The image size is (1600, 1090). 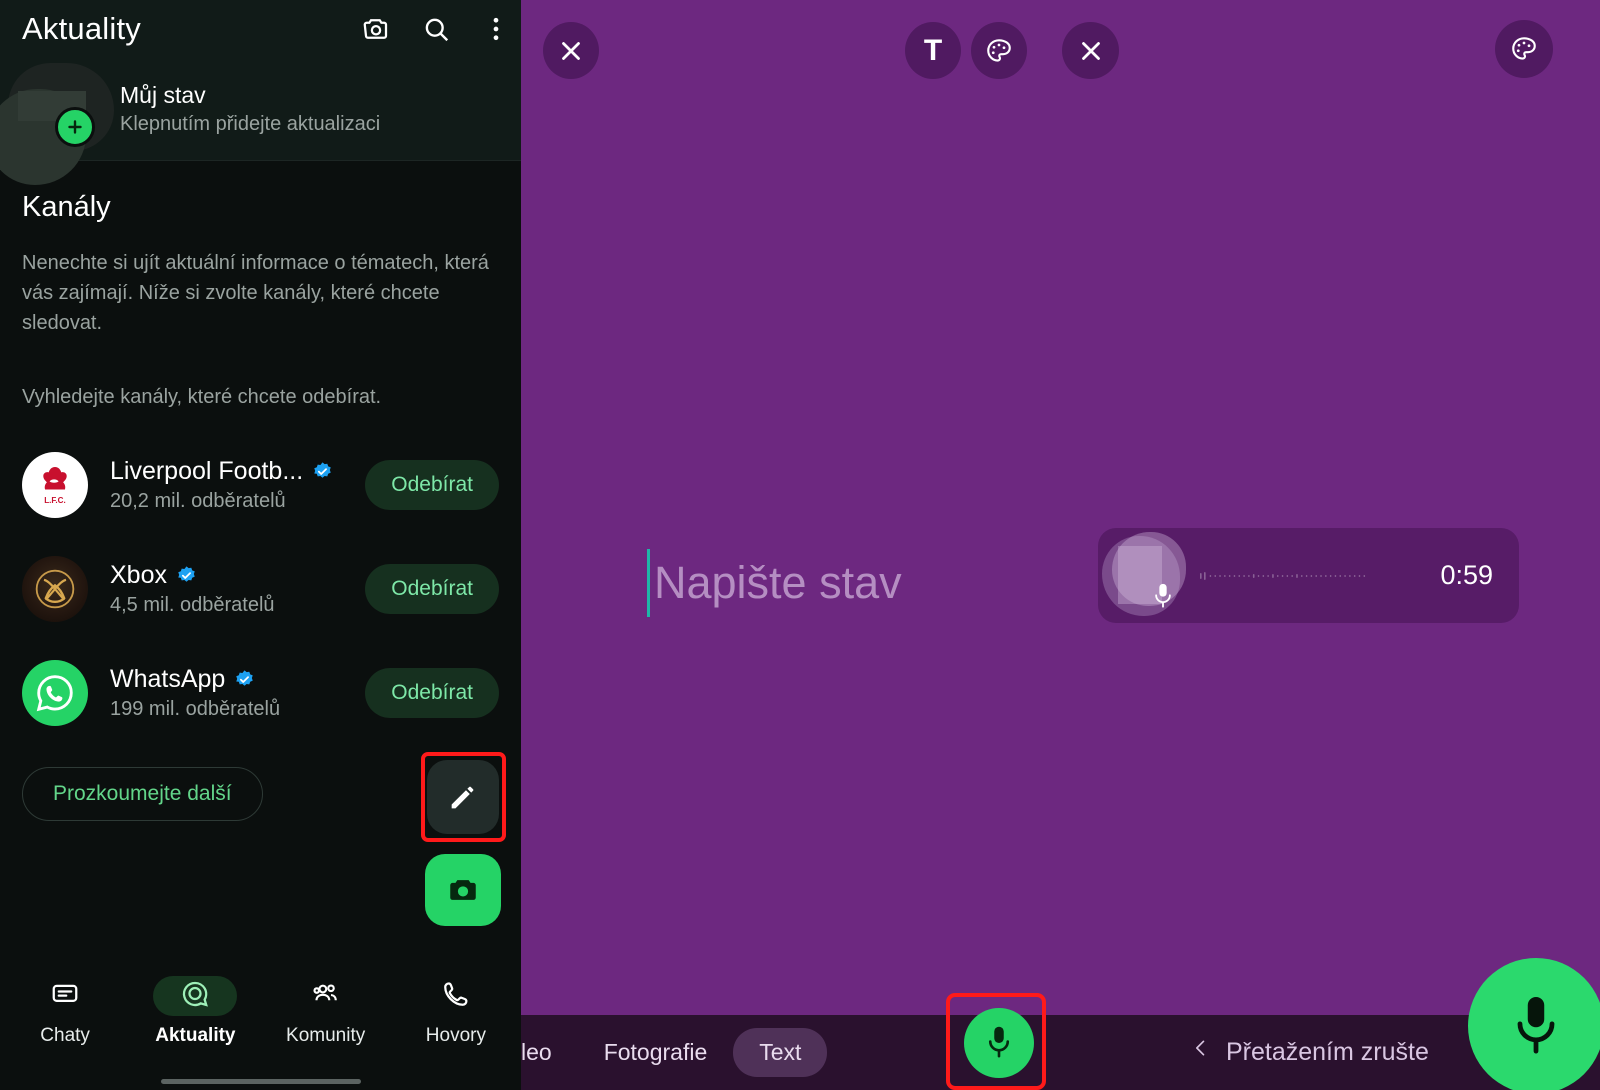 I want to click on voice-recording-preview: 0:59, so click(x=1308, y=575).